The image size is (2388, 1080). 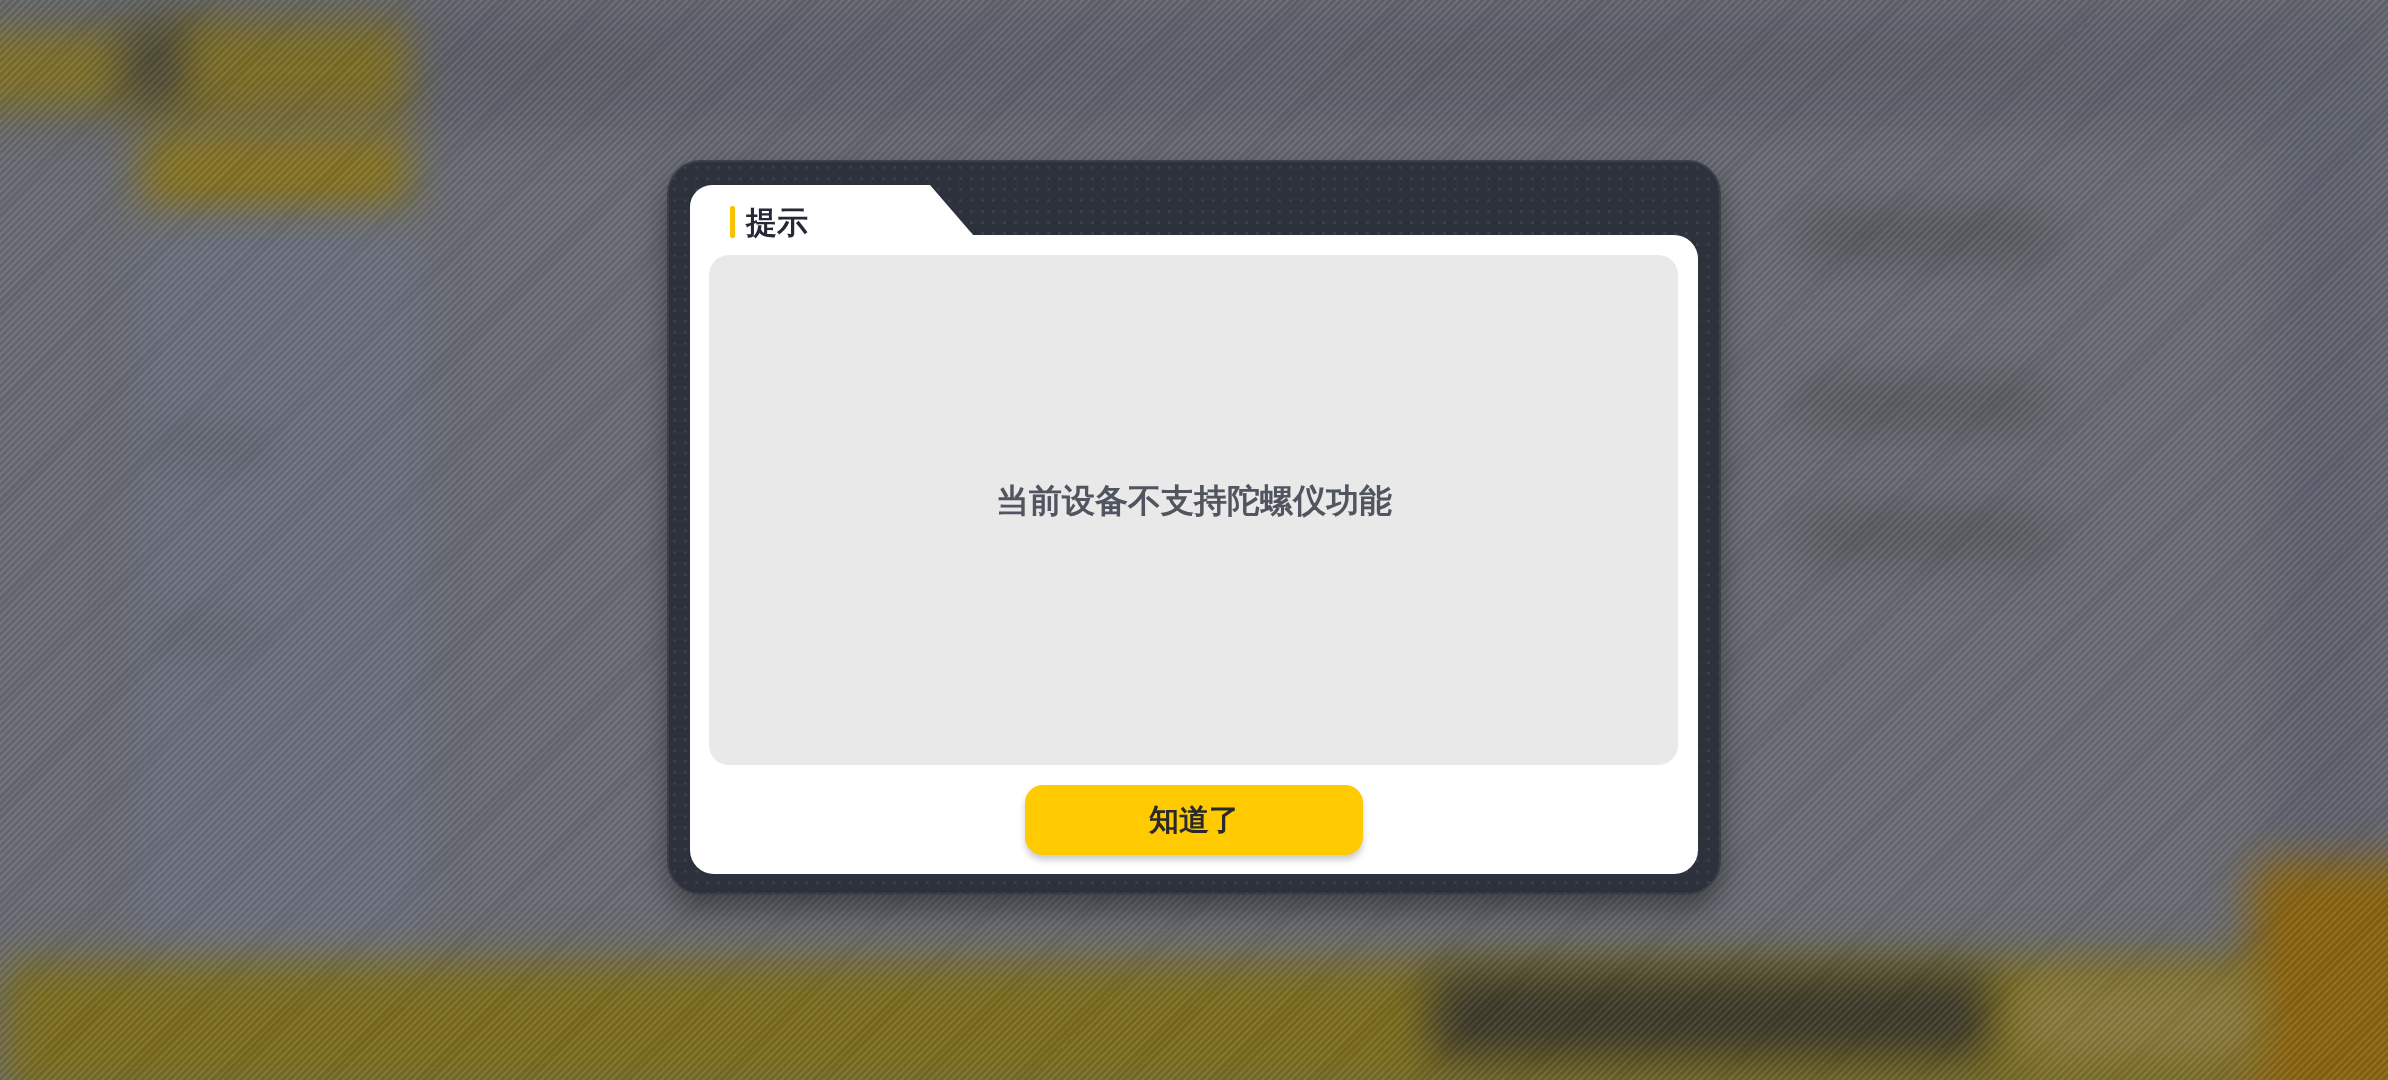 I want to click on confirm-button: 知道了, so click(x=1194, y=820).